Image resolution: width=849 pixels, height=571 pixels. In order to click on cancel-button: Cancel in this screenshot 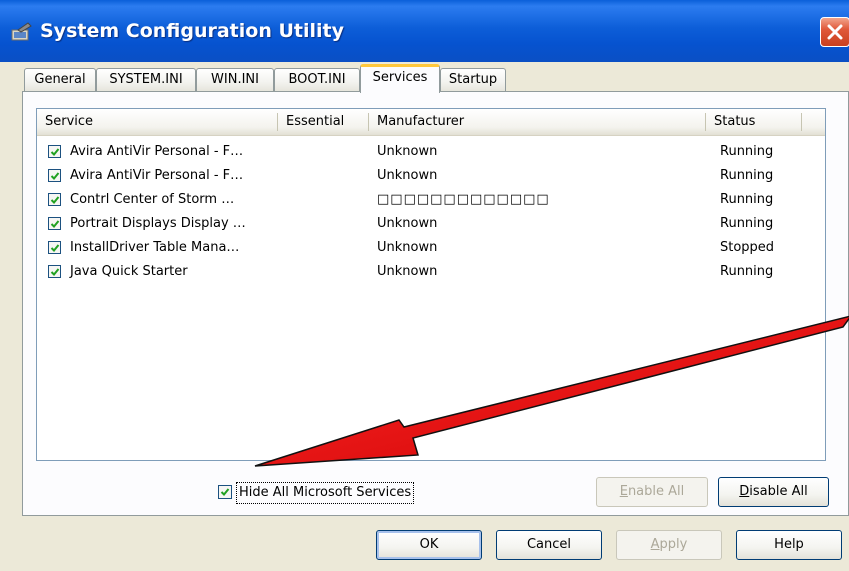, I will do `click(549, 545)`.